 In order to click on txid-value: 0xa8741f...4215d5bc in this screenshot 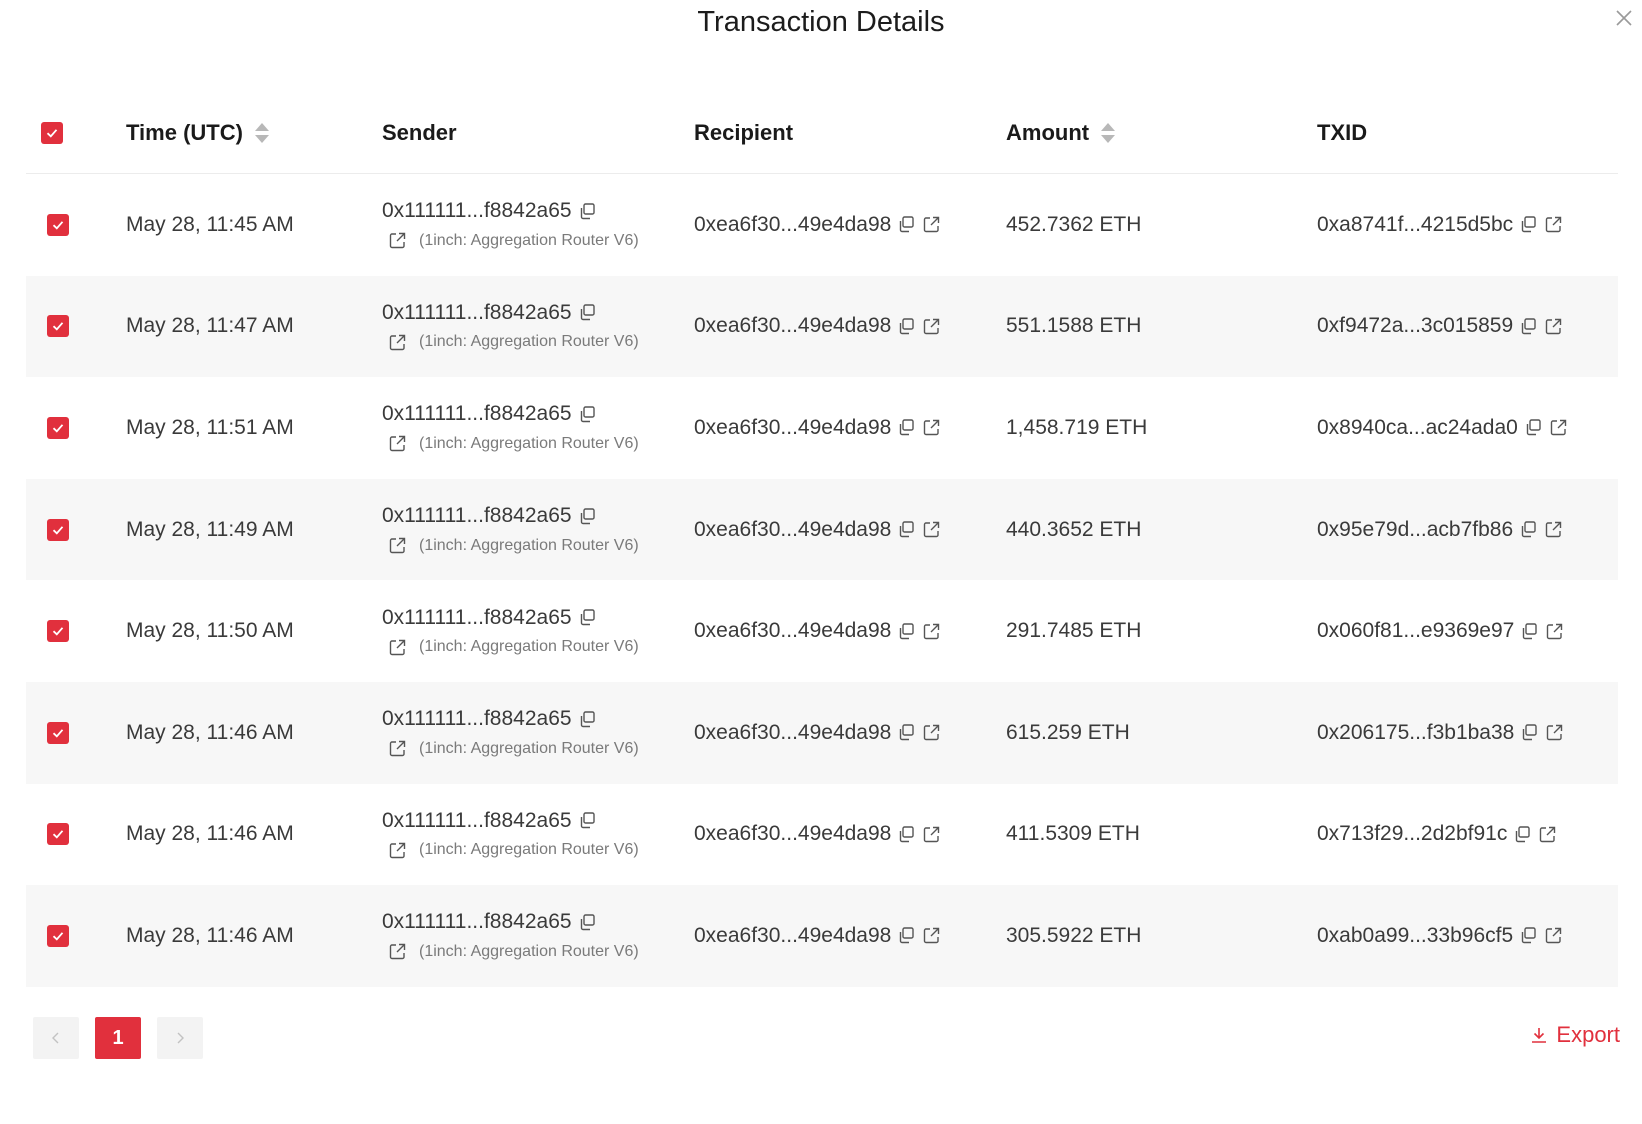, I will do `click(1415, 224)`.